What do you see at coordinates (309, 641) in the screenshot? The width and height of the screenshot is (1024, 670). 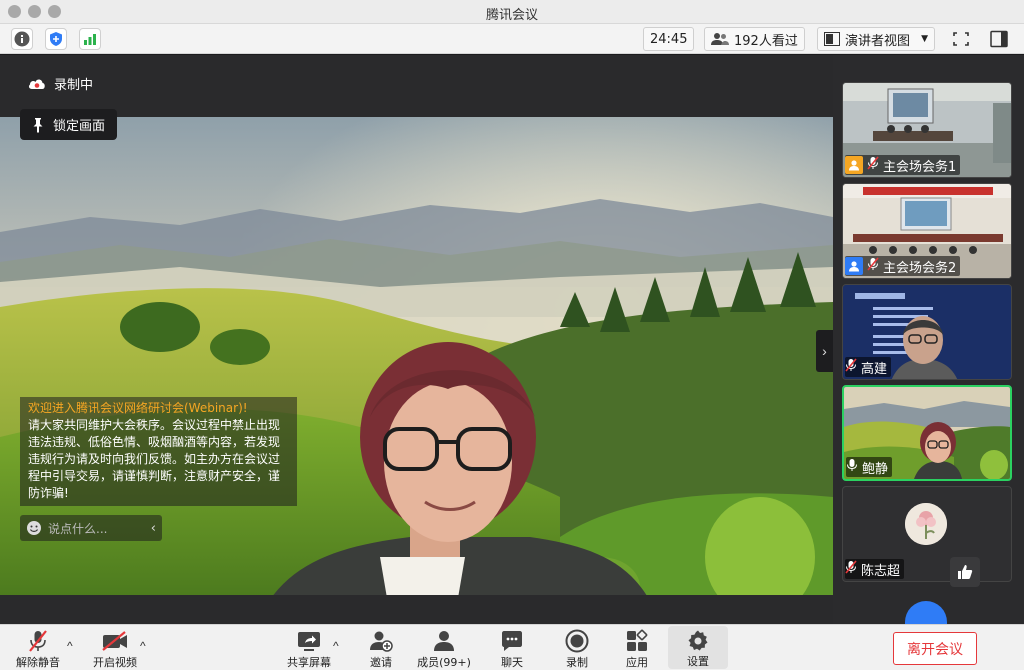 I see `share-screen-icon` at bounding box center [309, 641].